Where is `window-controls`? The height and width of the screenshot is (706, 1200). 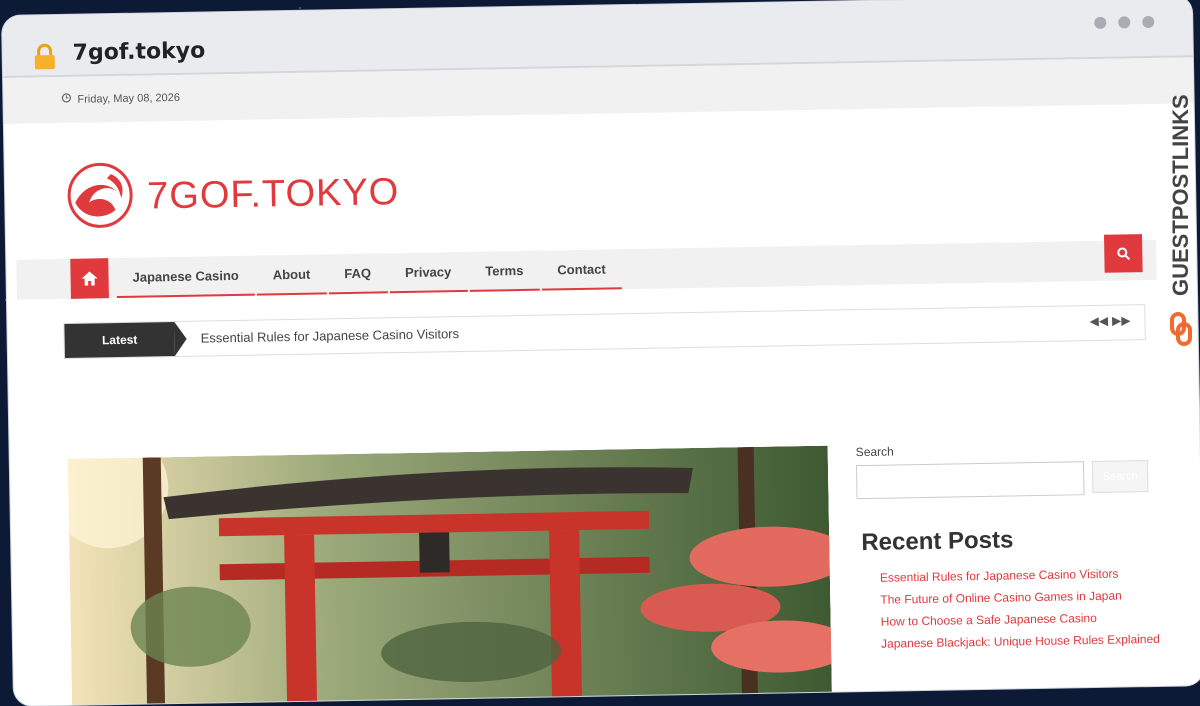
window-controls is located at coordinates (1124, 22).